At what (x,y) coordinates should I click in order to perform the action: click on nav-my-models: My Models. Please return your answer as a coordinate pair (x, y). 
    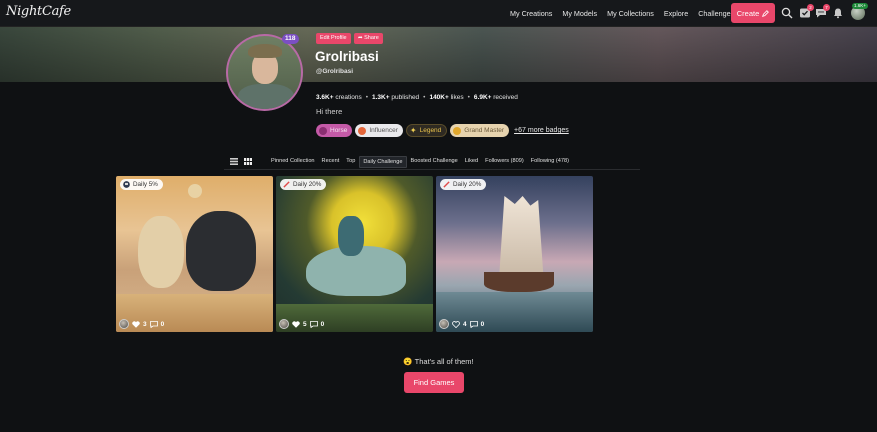
    Looking at the image, I should click on (579, 13).